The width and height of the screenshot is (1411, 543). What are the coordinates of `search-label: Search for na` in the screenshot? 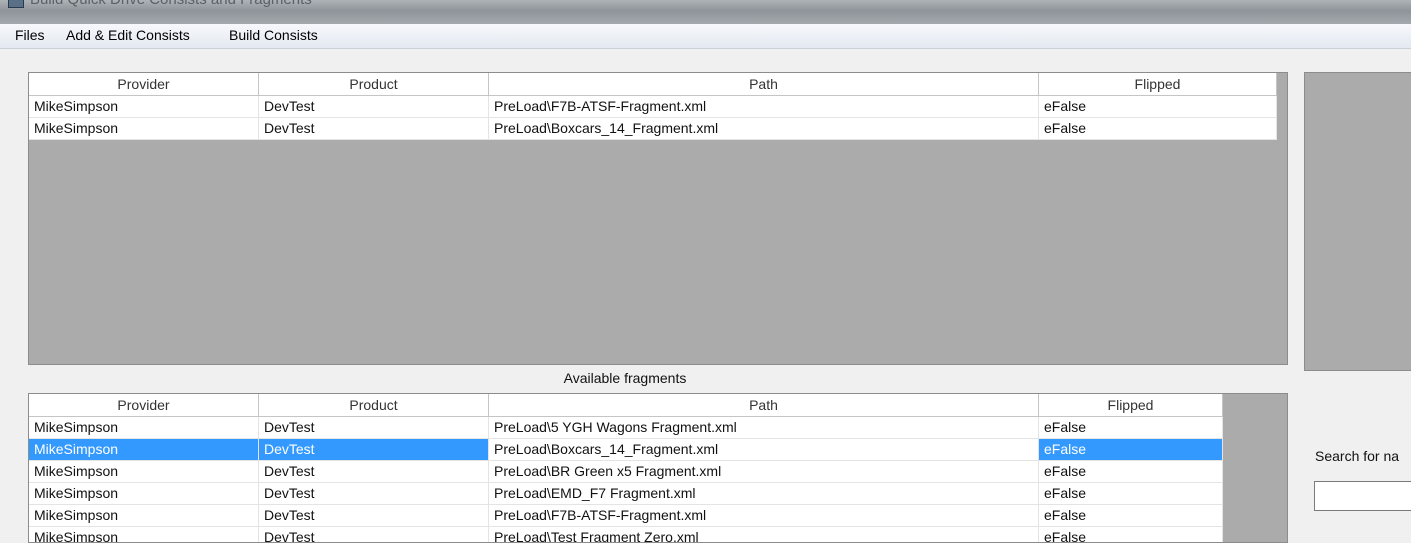 It's located at (1357, 456).